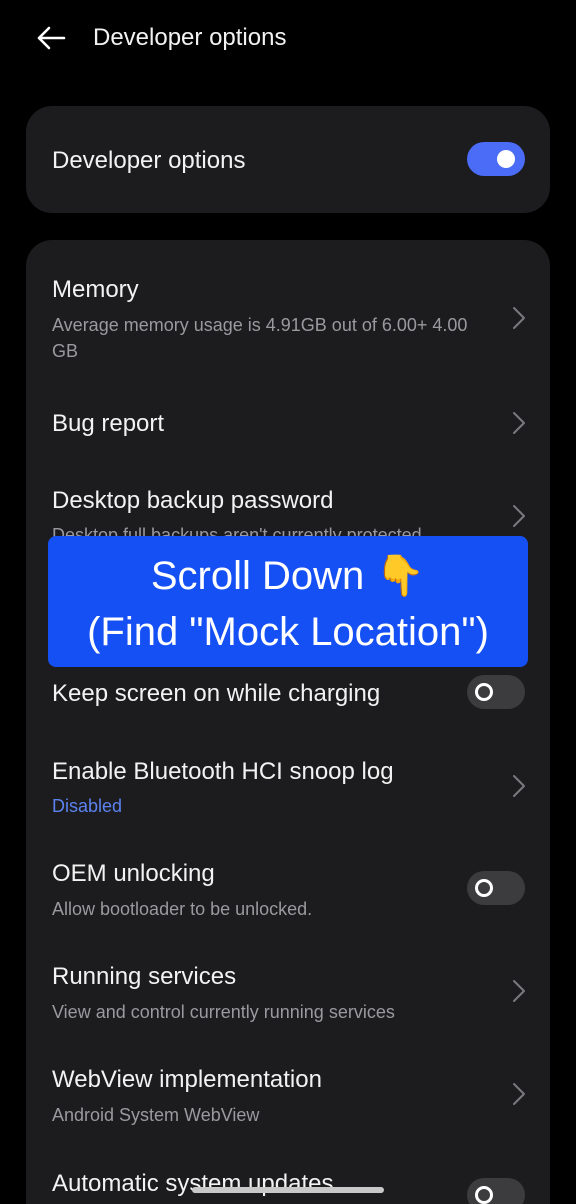 The width and height of the screenshot is (576, 1204). Describe the element at coordinates (149, 160) in the screenshot. I see `developer-options-label: Developer options` at that location.